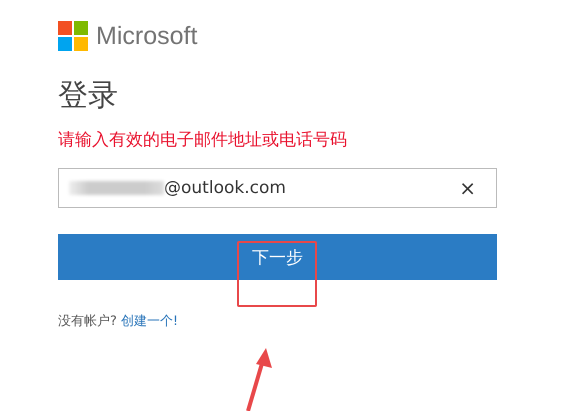 The image size is (561, 411). I want to click on clear-button: ×, so click(467, 188).